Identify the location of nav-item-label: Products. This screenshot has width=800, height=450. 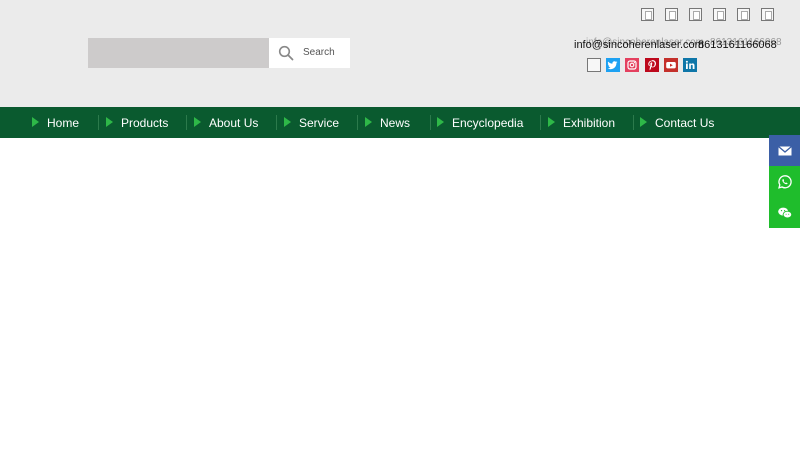
(145, 123).